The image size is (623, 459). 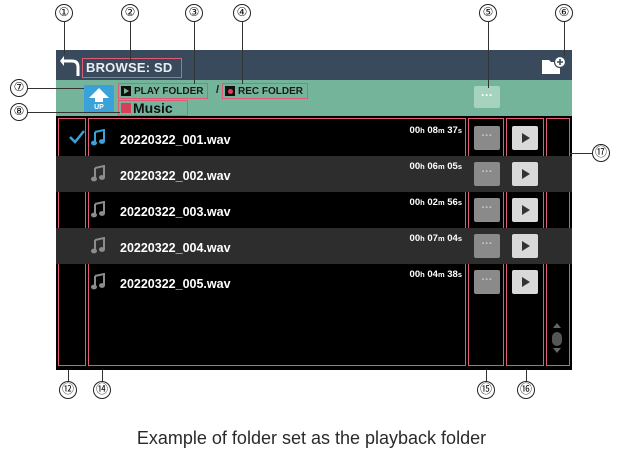 I want to click on file-duration: 00h 08m 37s, so click(x=435, y=130).